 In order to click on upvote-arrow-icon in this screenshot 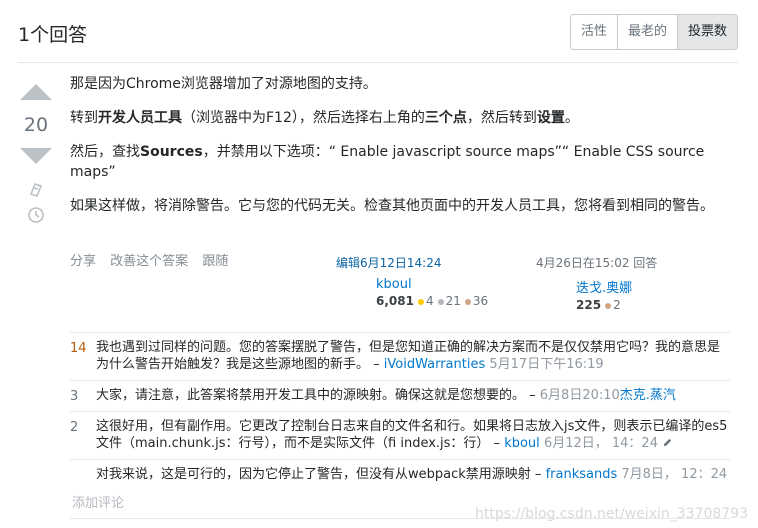, I will do `click(36, 92)`.